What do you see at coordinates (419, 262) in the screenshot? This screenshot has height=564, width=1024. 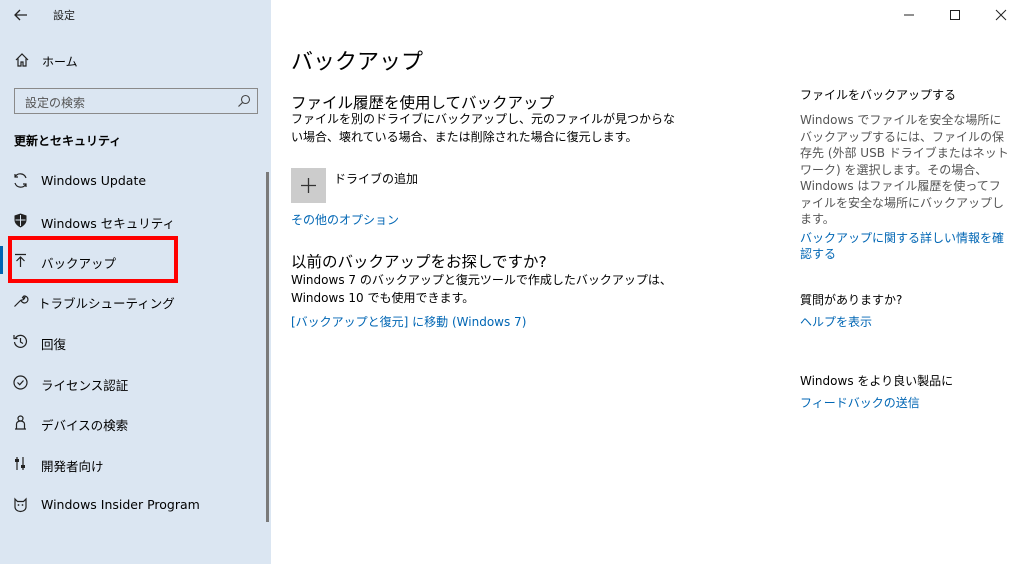 I see `older-backup-heading: 以前のバックアップをお探しですか?` at bounding box center [419, 262].